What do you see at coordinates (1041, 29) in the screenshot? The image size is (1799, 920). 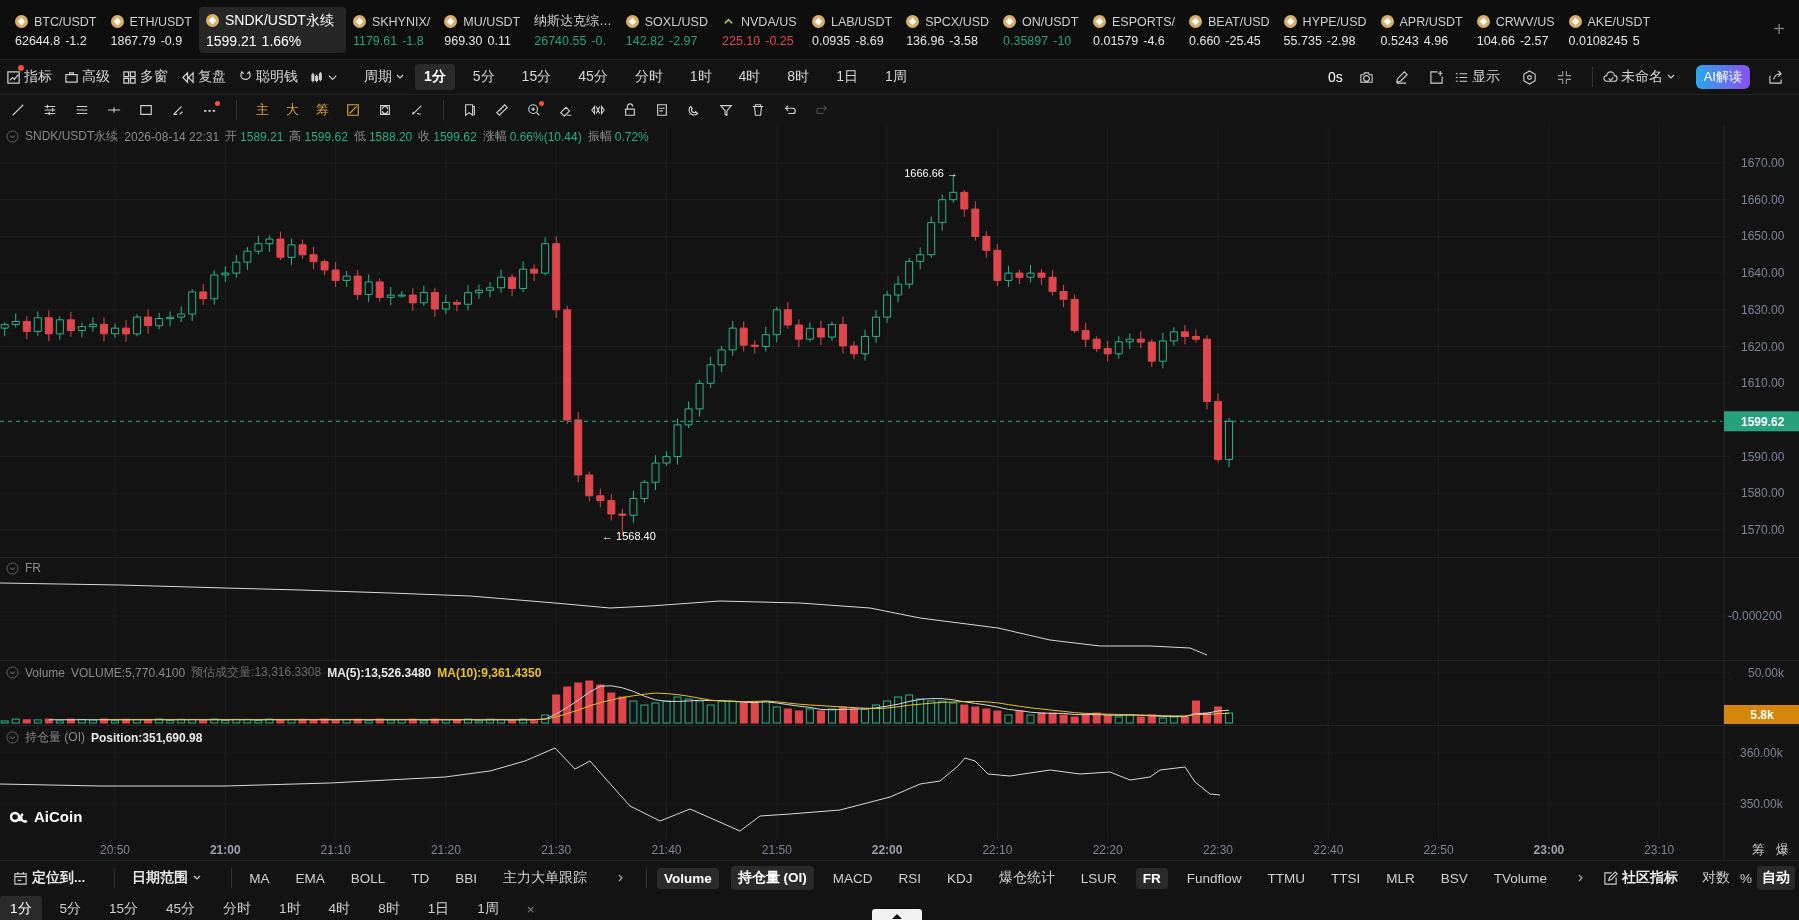 I see `ticker-tab: ON/USDT 0.35897 -10` at bounding box center [1041, 29].